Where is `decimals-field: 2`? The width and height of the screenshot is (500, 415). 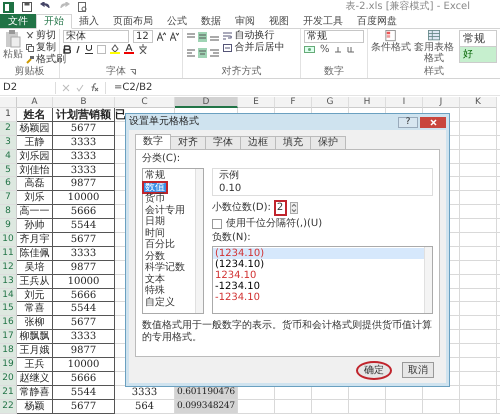
decimals-field: 2 is located at coordinates (280, 208).